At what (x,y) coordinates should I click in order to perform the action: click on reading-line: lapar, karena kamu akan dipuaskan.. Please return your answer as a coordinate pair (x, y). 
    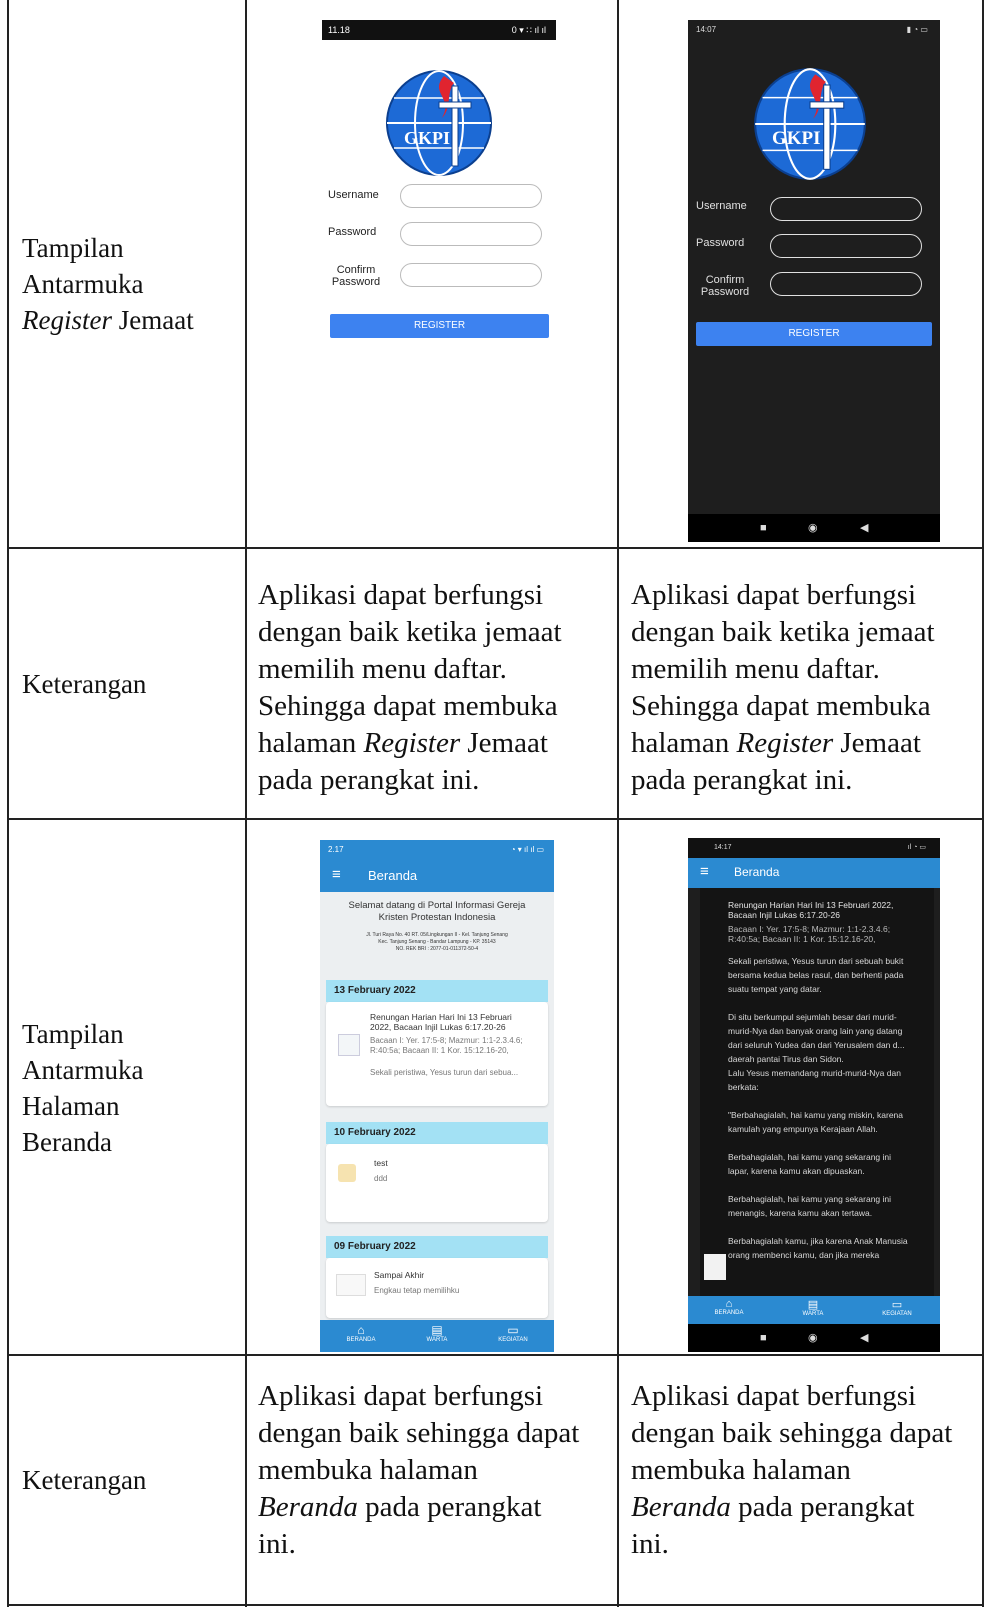
    Looking at the image, I should click on (796, 1171).